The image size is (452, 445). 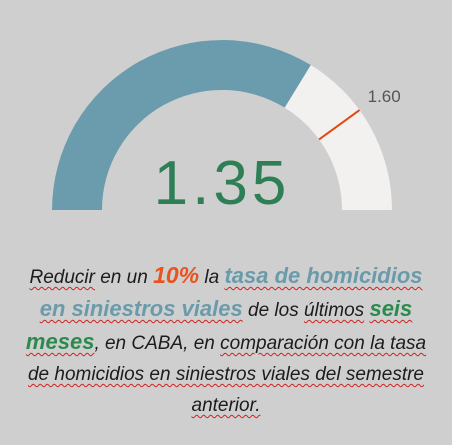 What do you see at coordinates (62, 277) in the screenshot?
I see `desc-word: Reducir` at bounding box center [62, 277].